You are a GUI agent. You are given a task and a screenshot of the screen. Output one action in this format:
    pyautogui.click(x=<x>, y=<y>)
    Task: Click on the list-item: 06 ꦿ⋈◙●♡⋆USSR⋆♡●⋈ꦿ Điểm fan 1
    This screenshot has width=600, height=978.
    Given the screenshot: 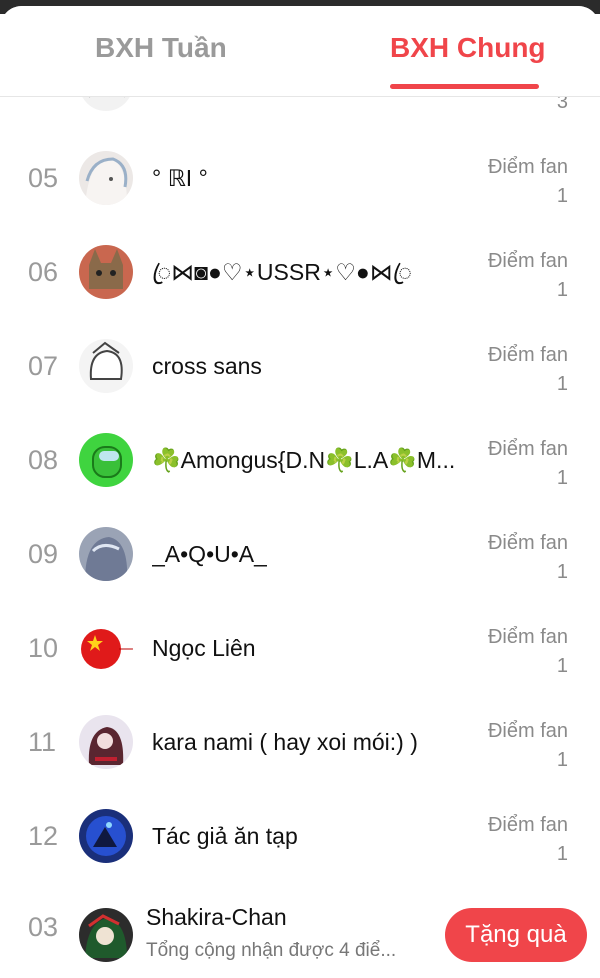 What is the action you would take?
    pyautogui.click(x=300, y=272)
    